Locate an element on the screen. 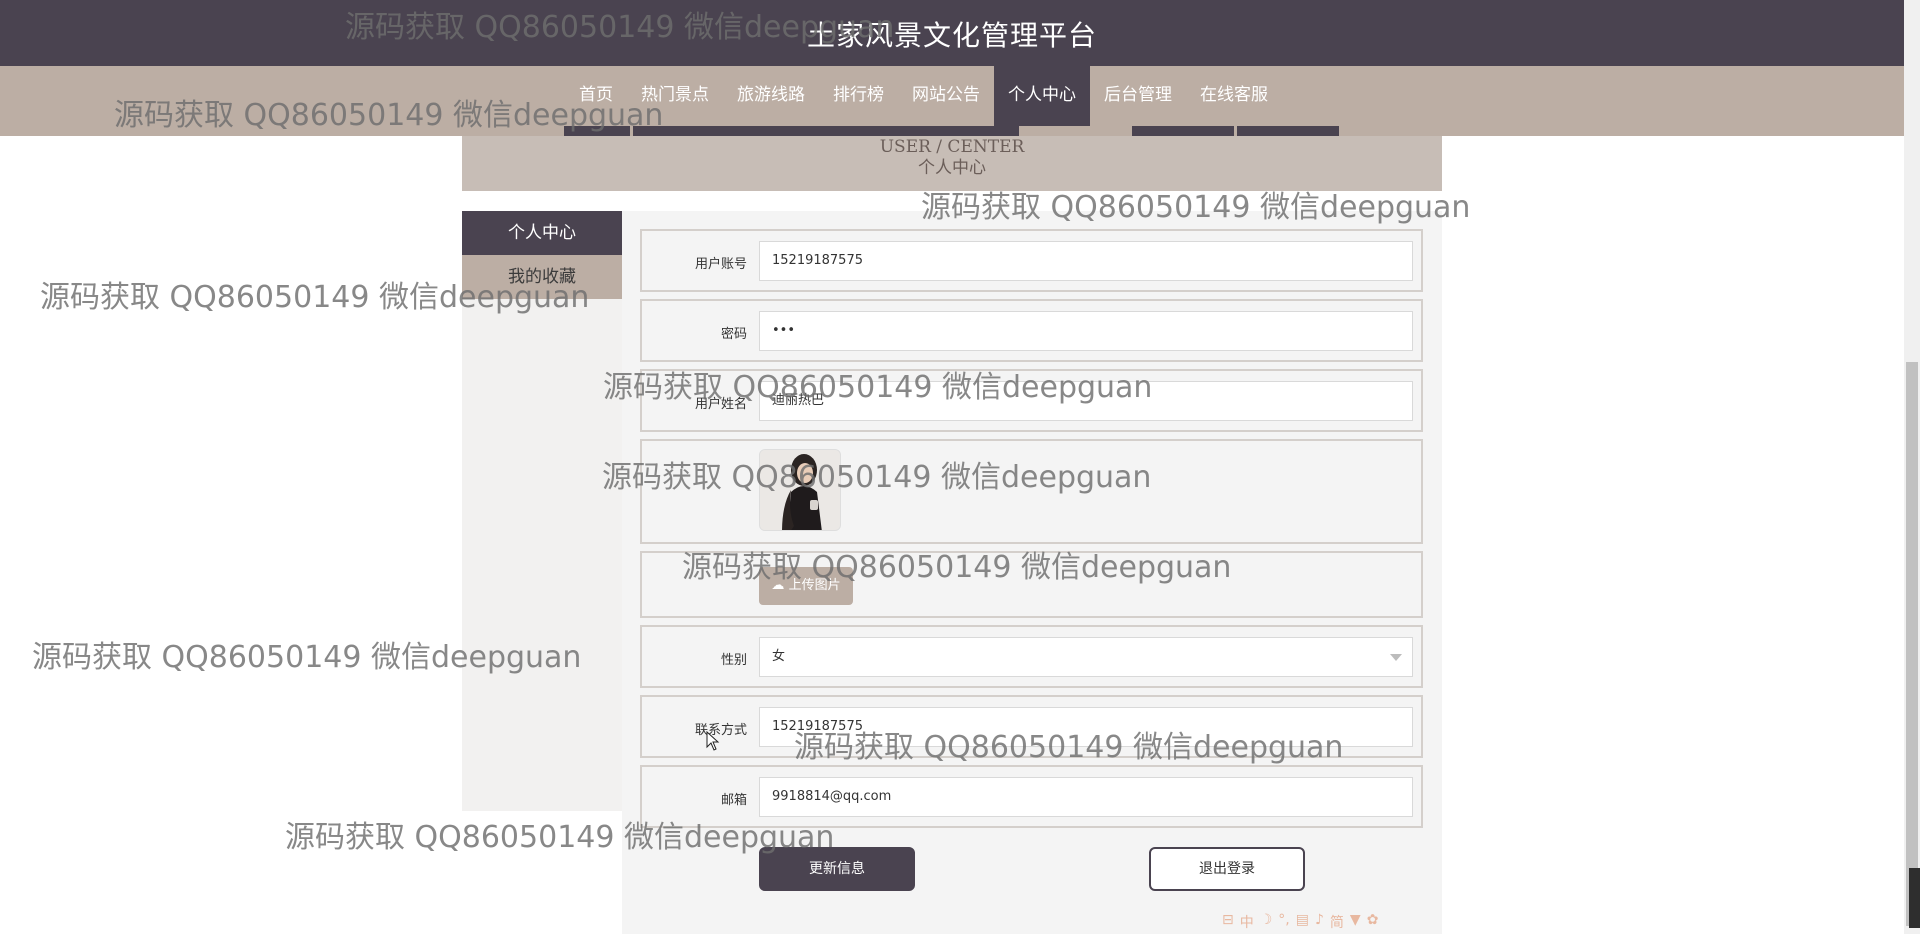 The height and width of the screenshot is (934, 1920). chevron-down-icon is located at coordinates (1396, 657).